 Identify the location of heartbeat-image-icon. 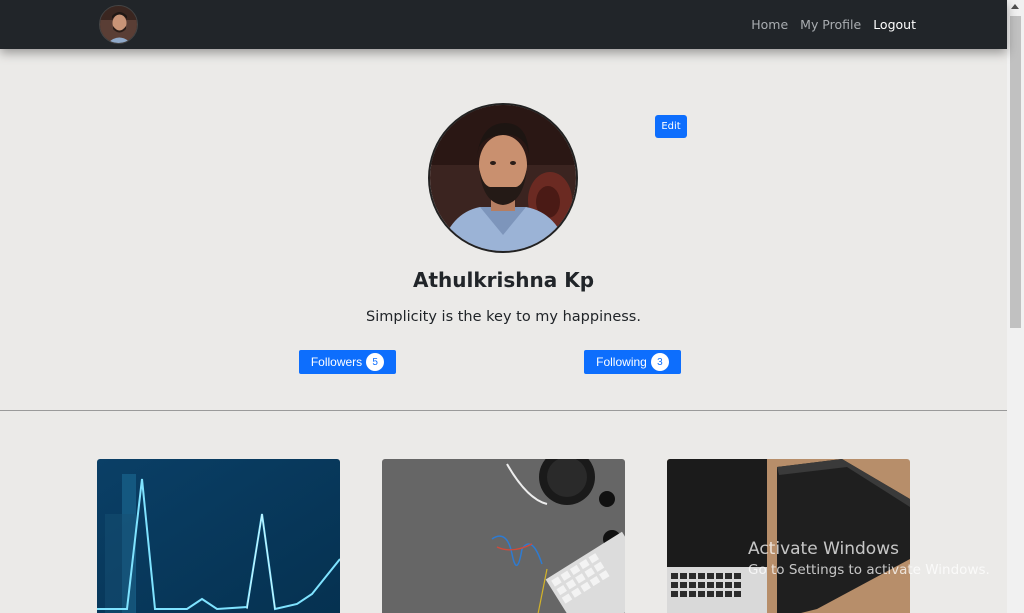
(218, 536).